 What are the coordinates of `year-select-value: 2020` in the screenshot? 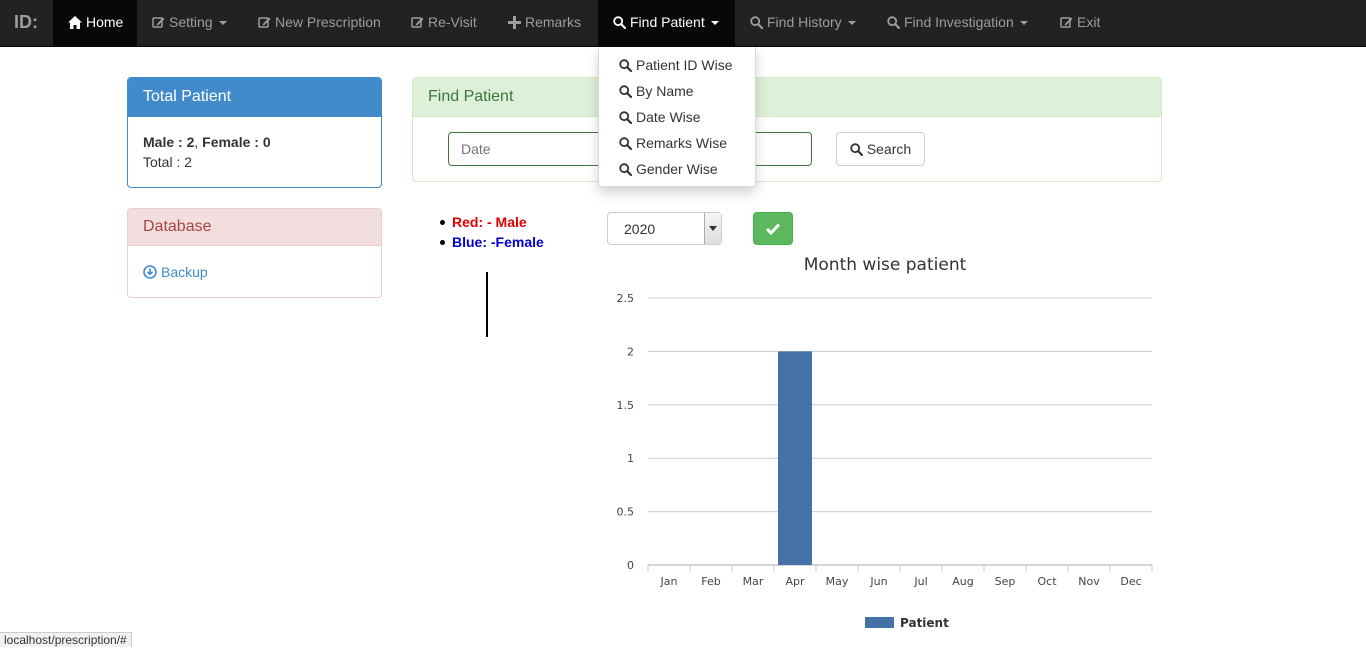 It's located at (640, 229).